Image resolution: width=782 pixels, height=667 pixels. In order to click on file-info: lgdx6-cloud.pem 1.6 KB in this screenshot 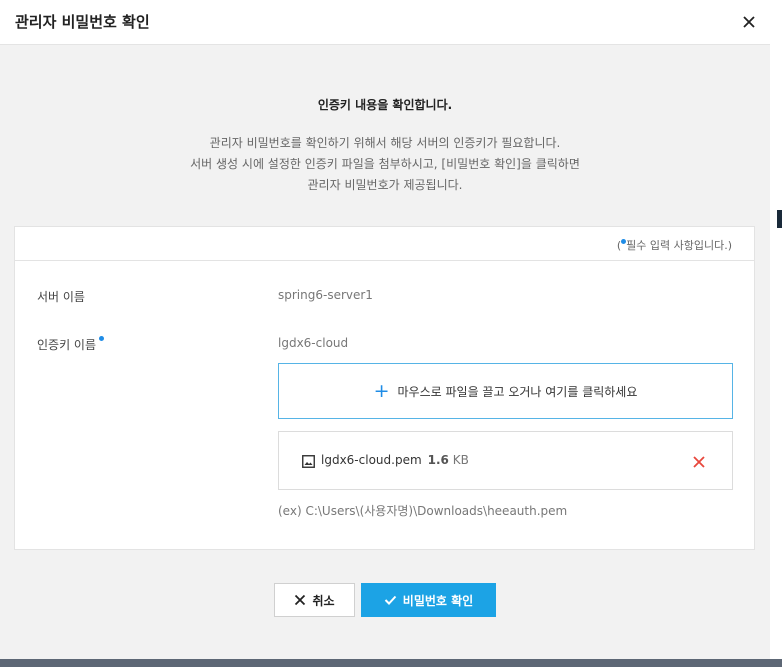, I will do `click(395, 460)`.